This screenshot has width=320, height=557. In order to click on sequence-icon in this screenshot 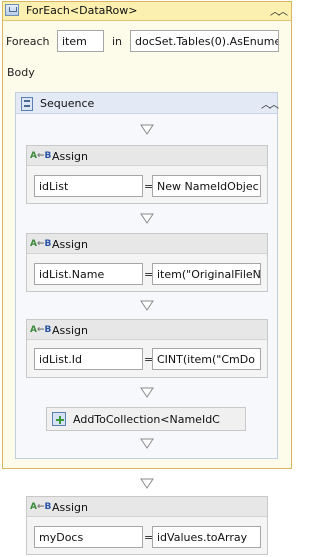, I will do `click(27, 104)`.